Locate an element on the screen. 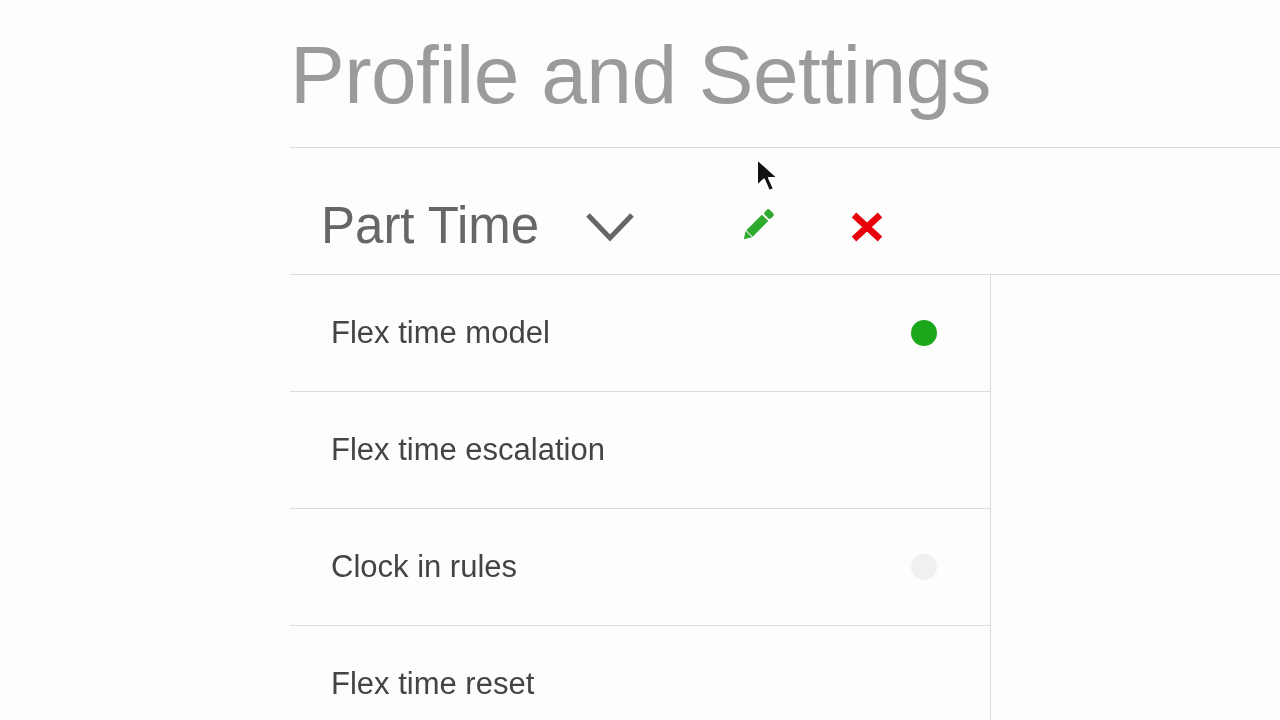 The image size is (1280, 720). chevron-down-icon is located at coordinates (610, 227).